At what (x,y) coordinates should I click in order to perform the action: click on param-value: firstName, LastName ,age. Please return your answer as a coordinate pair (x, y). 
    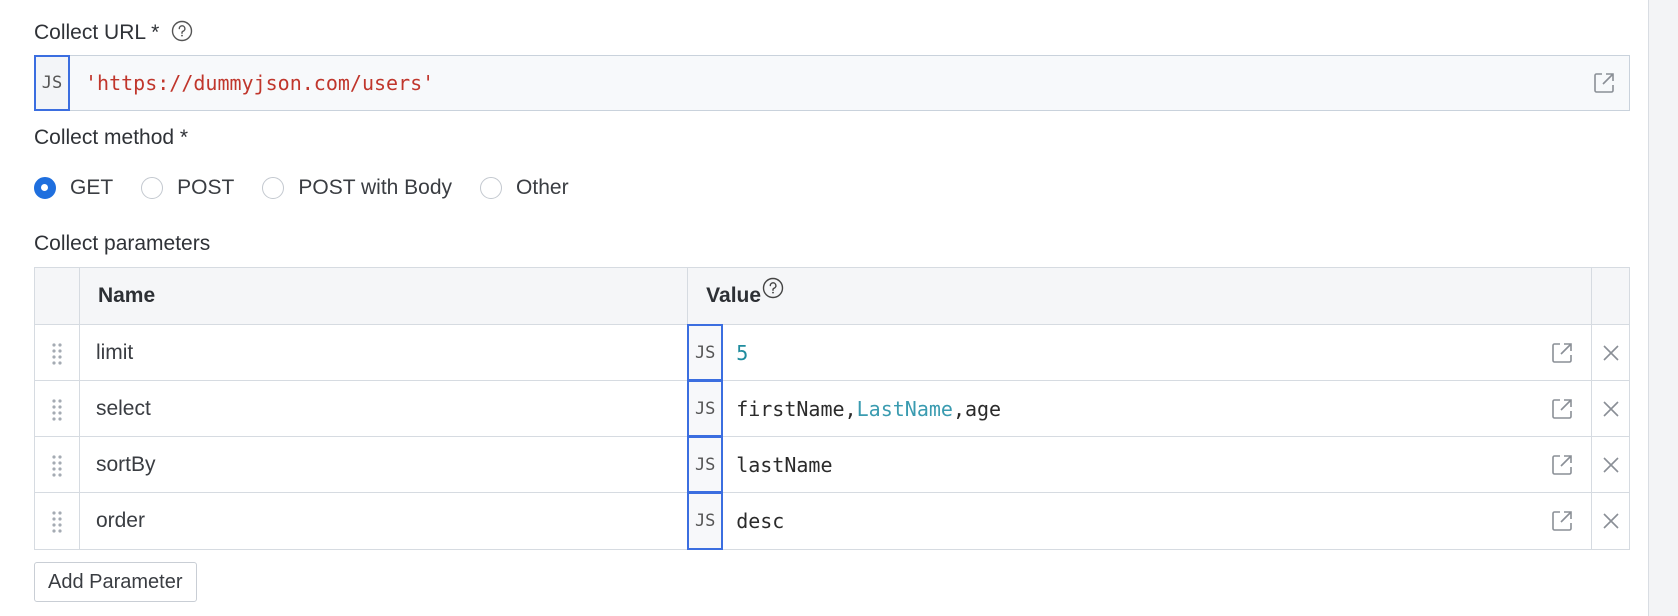
    Looking at the image, I should click on (869, 408).